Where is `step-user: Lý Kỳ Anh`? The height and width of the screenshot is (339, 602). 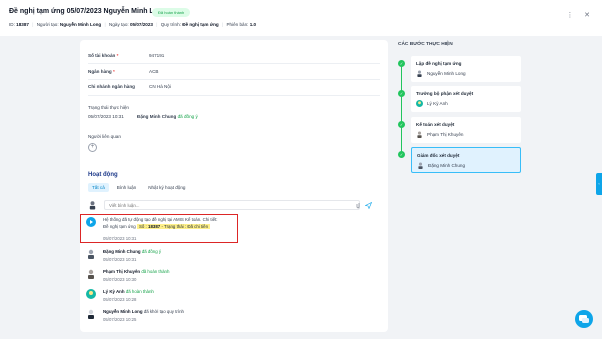 step-user: Lý Kỳ Anh is located at coordinates (437, 103).